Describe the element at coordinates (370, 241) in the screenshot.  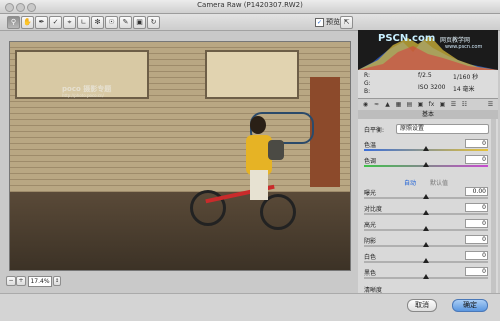
I see `shadows-label: 阴影` at that location.